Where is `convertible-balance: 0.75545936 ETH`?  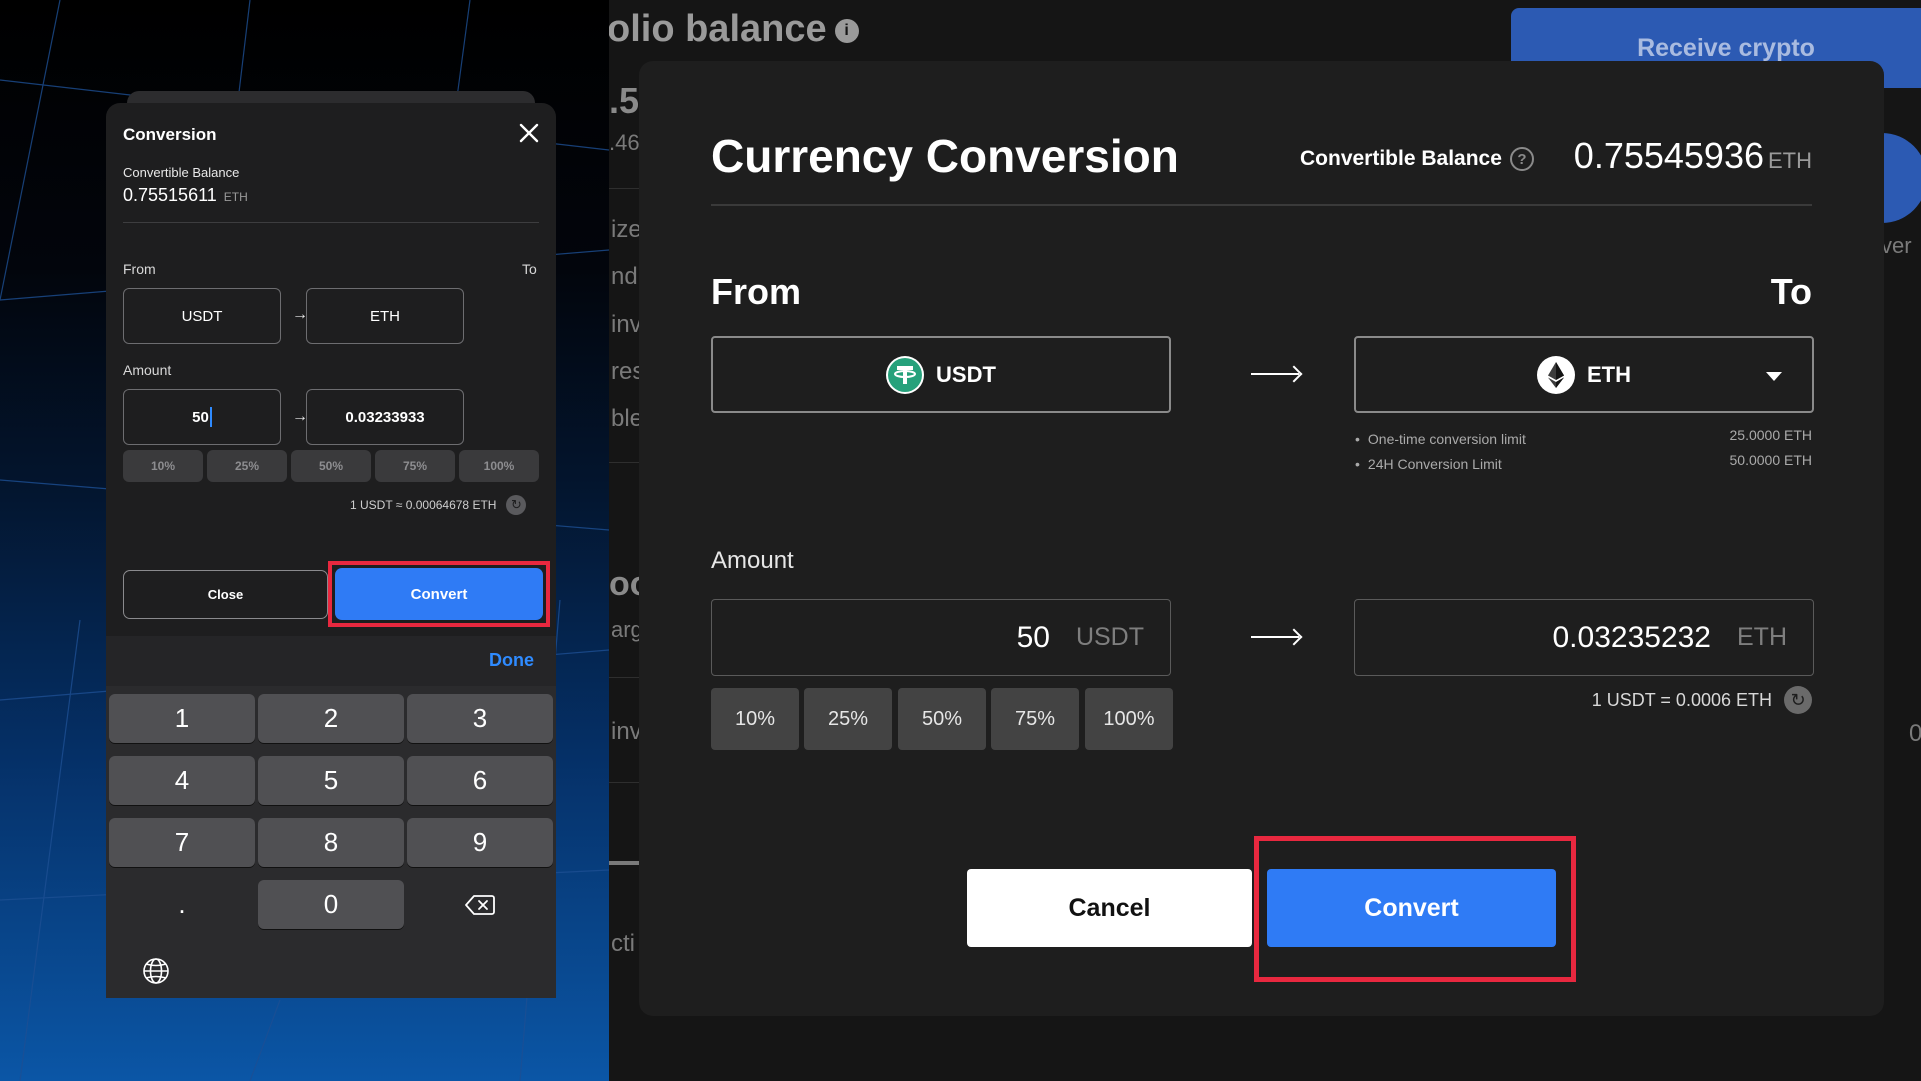
convertible-balance: 0.75545936 ETH is located at coordinates (1693, 156).